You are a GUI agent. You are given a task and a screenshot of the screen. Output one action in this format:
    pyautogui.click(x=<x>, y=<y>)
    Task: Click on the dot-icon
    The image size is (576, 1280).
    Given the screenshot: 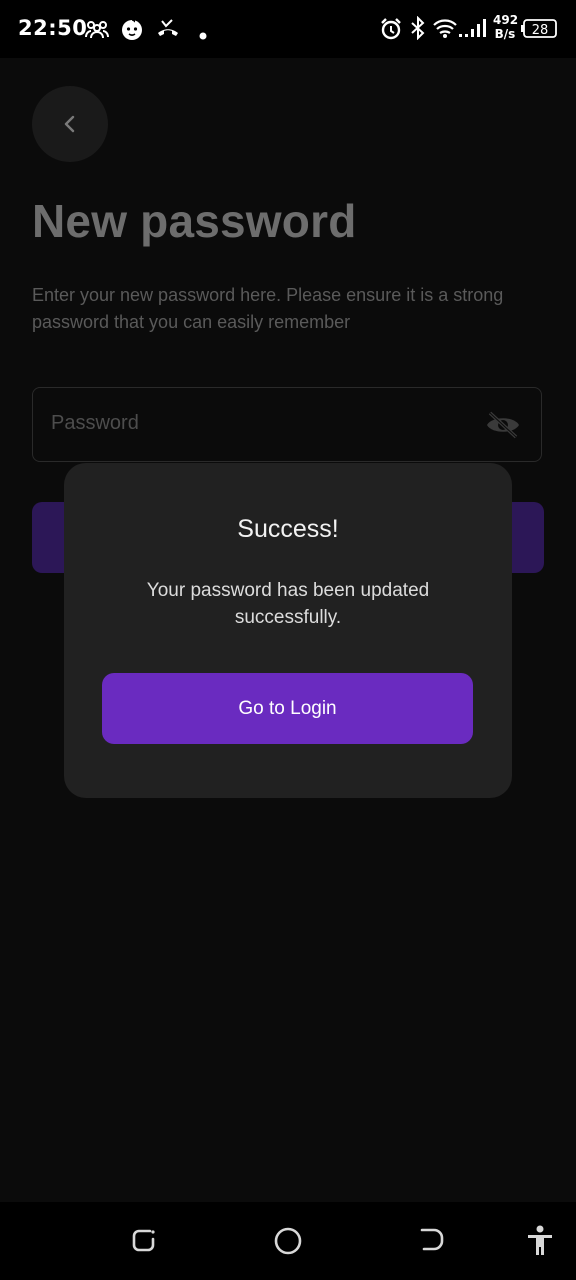 What is the action you would take?
    pyautogui.click(x=203, y=34)
    